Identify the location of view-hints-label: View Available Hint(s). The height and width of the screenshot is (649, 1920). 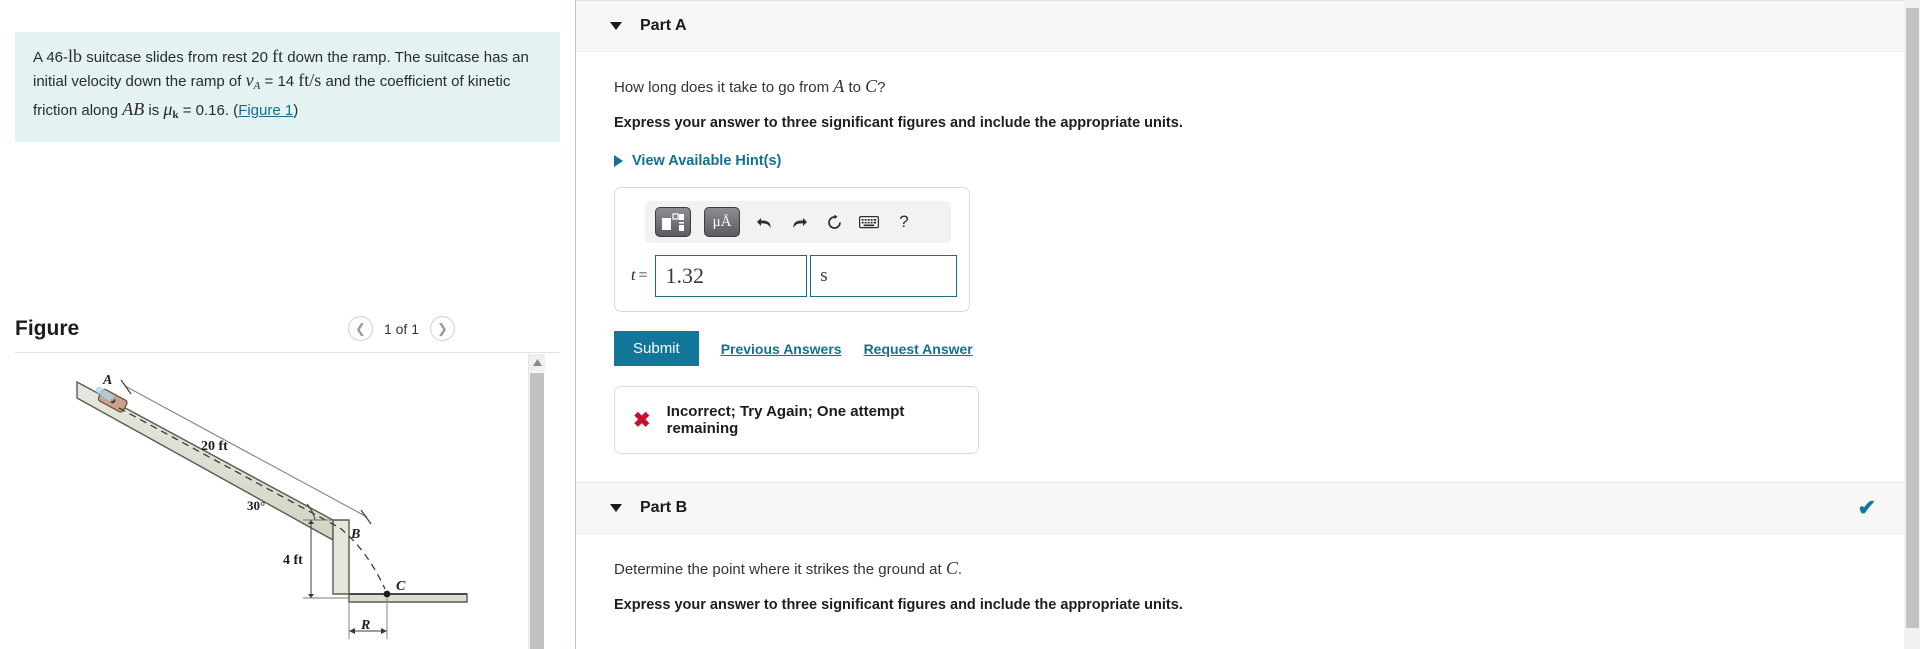
(707, 161).